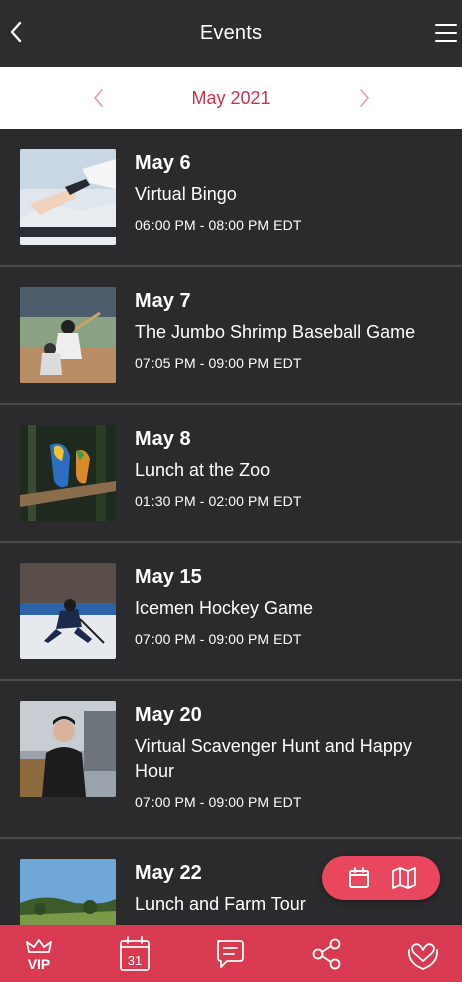 This screenshot has width=462, height=982. I want to click on calendar-icon, so click(358, 877).